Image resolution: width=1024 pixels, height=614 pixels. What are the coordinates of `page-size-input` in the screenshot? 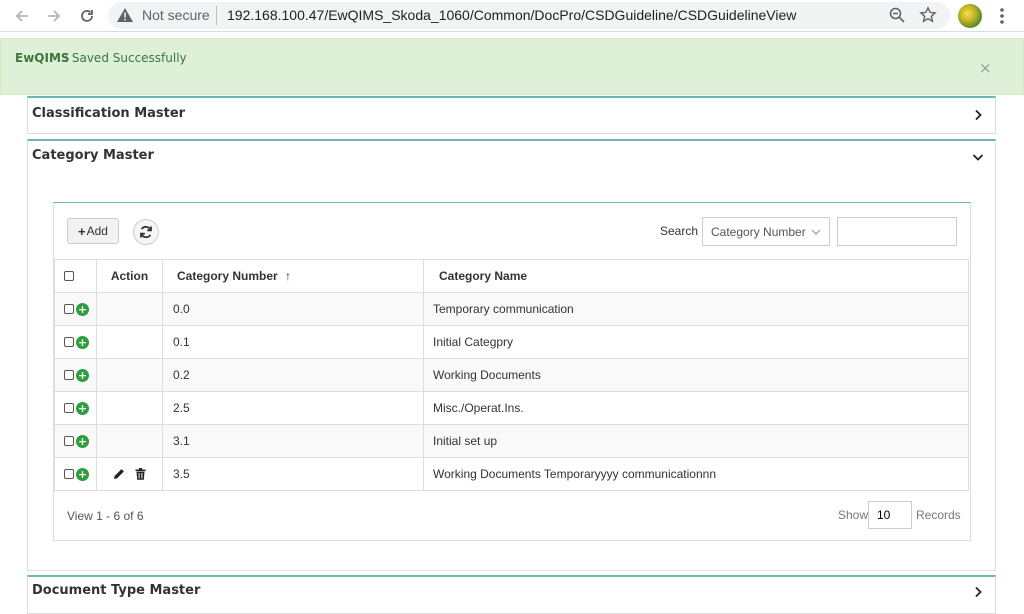 It's located at (890, 515).